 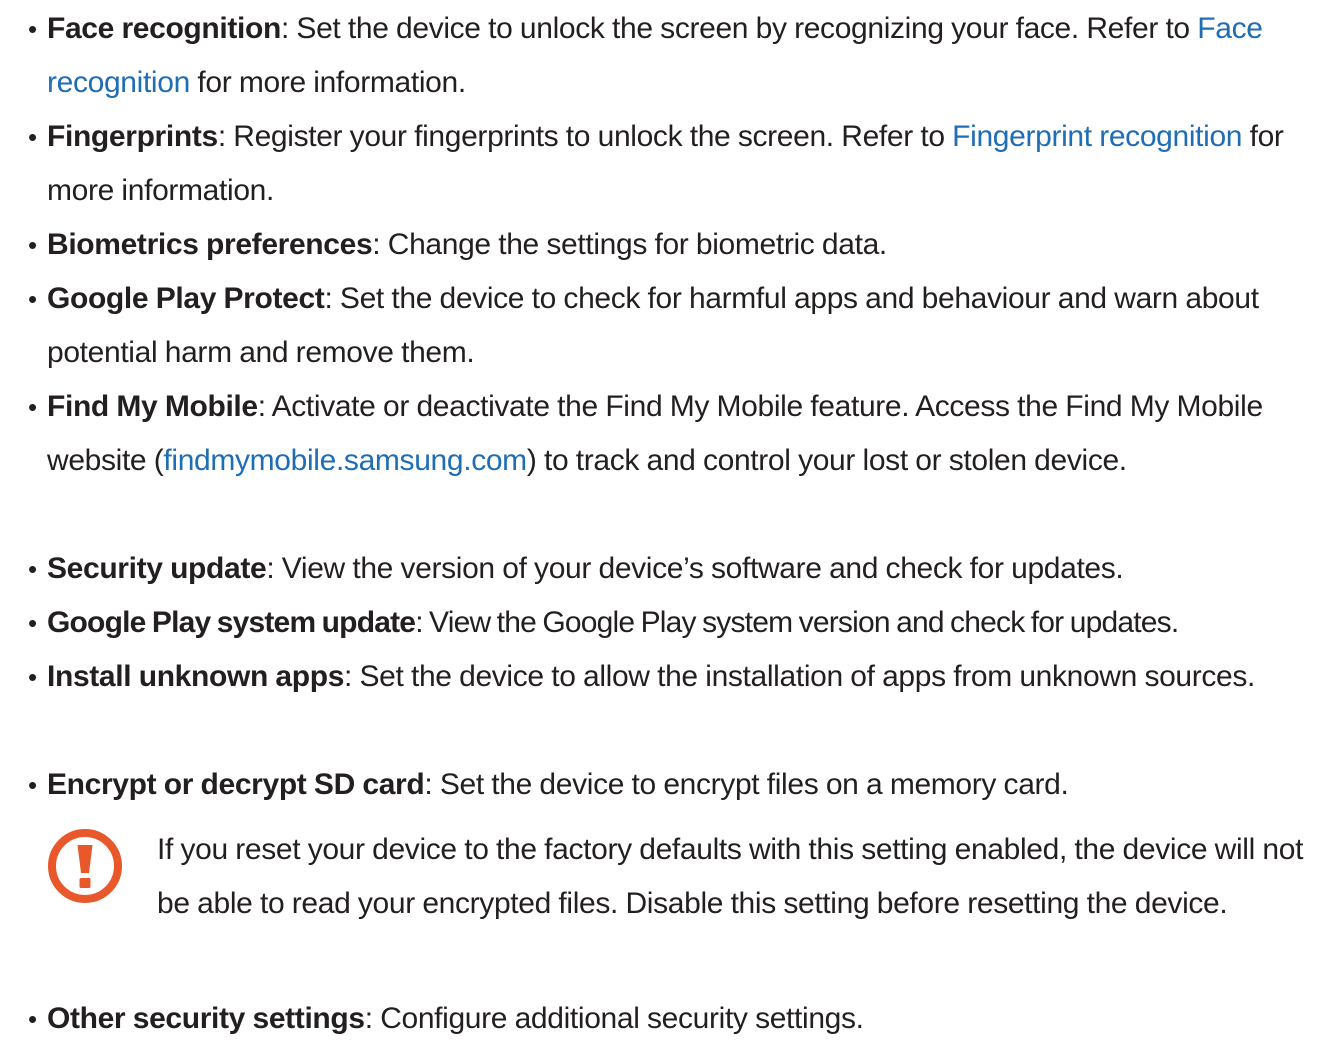 What do you see at coordinates (196, 676) in the screenshot?
I see `item-term: Install unknown apps` at bounding box center [196, 676].